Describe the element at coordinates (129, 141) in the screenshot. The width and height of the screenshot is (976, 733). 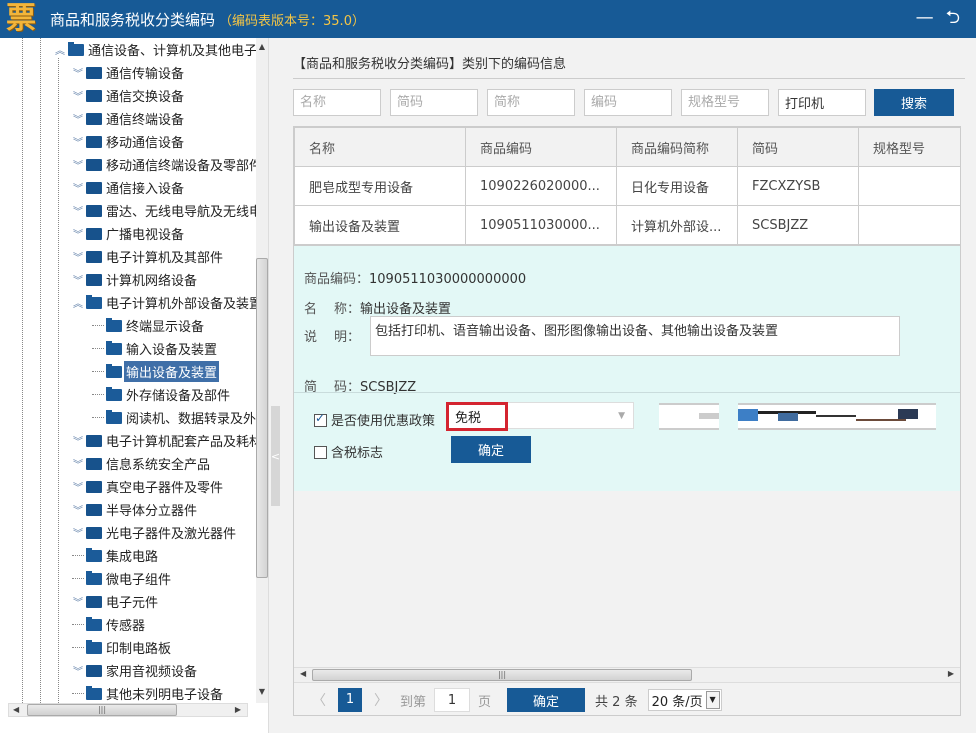
I see `tree-node: ︾ 移动通信设备` at that location.